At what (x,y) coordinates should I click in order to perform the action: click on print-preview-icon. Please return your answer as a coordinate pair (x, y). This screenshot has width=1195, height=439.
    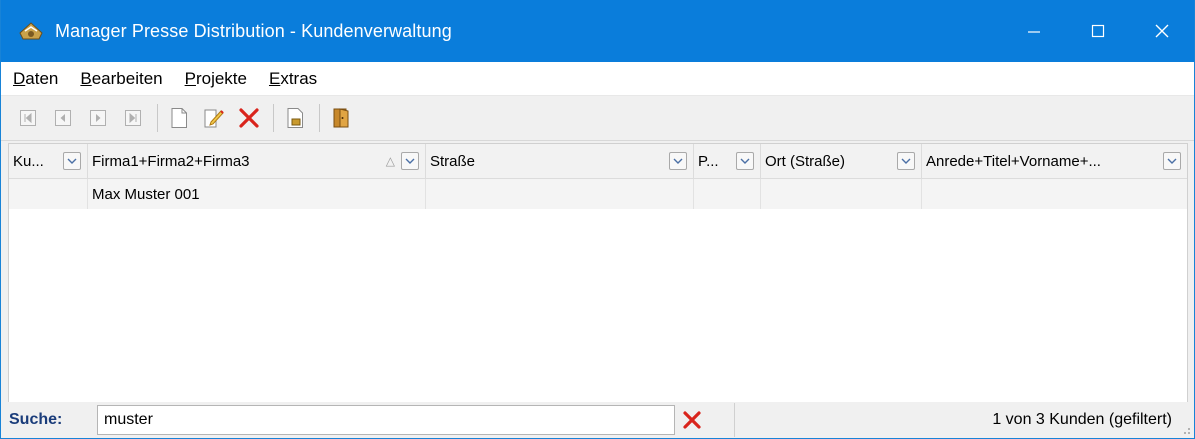
    Looking at the image, I should click on (295, 118).